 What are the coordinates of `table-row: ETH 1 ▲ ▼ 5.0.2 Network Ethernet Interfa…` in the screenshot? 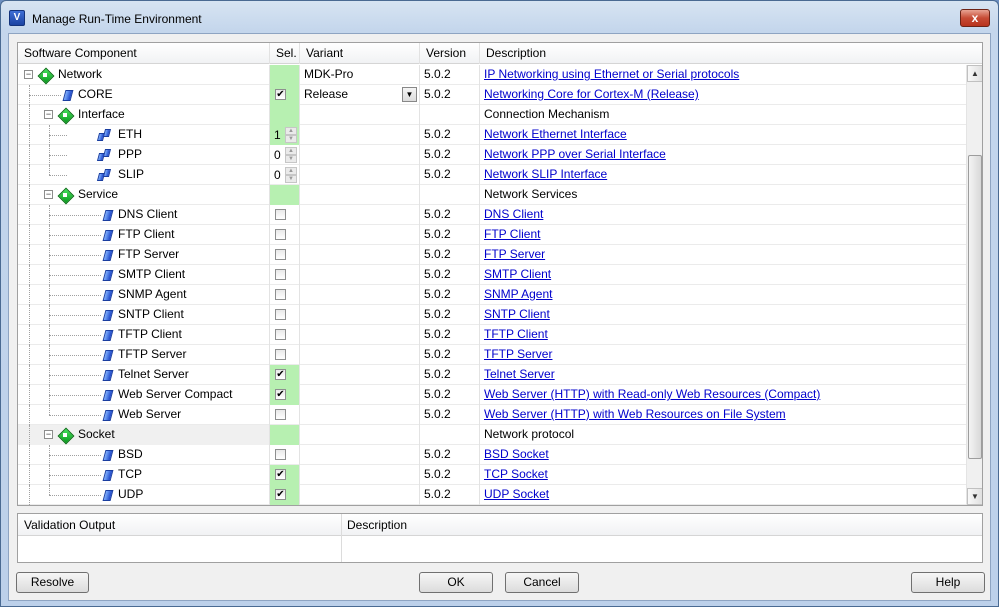 It's located at (492, 135).